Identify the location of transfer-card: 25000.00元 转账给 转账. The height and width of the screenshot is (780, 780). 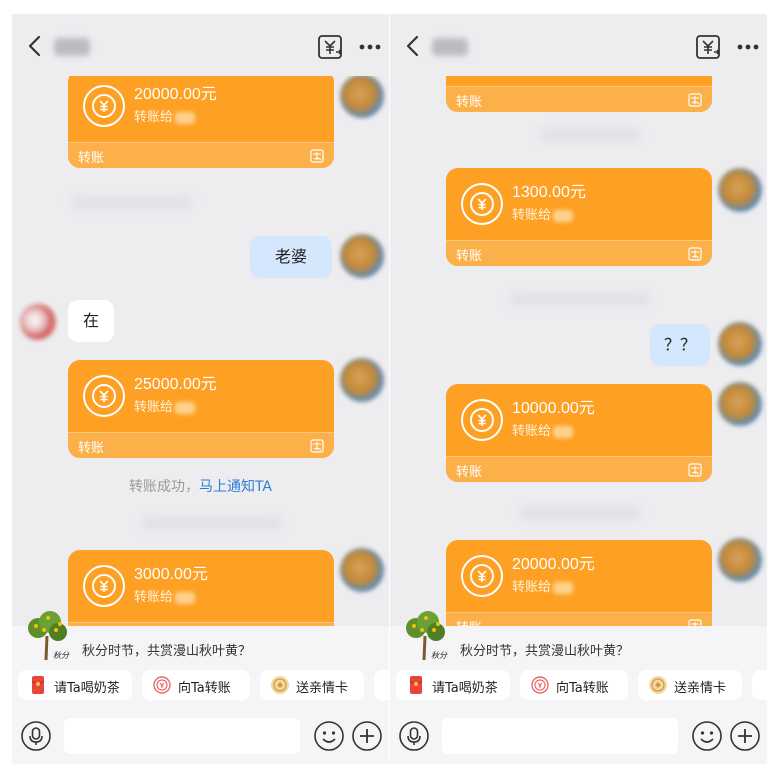
(201, 409).